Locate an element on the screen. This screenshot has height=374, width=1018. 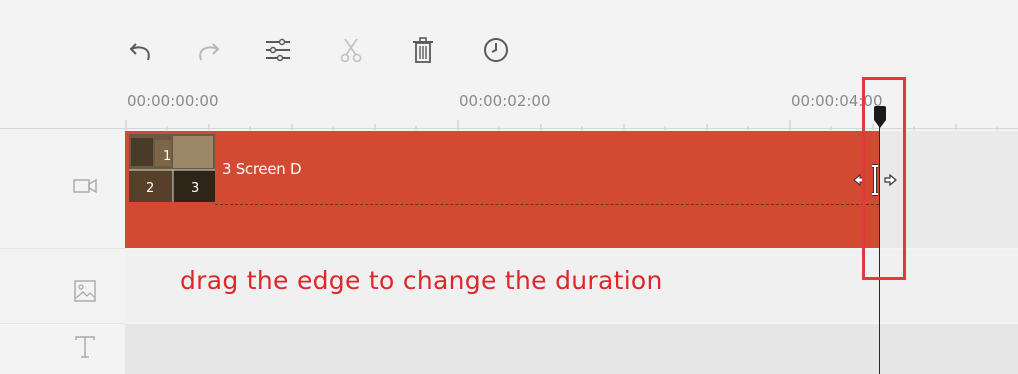
delete-icon is located at coordinates (423, 50).